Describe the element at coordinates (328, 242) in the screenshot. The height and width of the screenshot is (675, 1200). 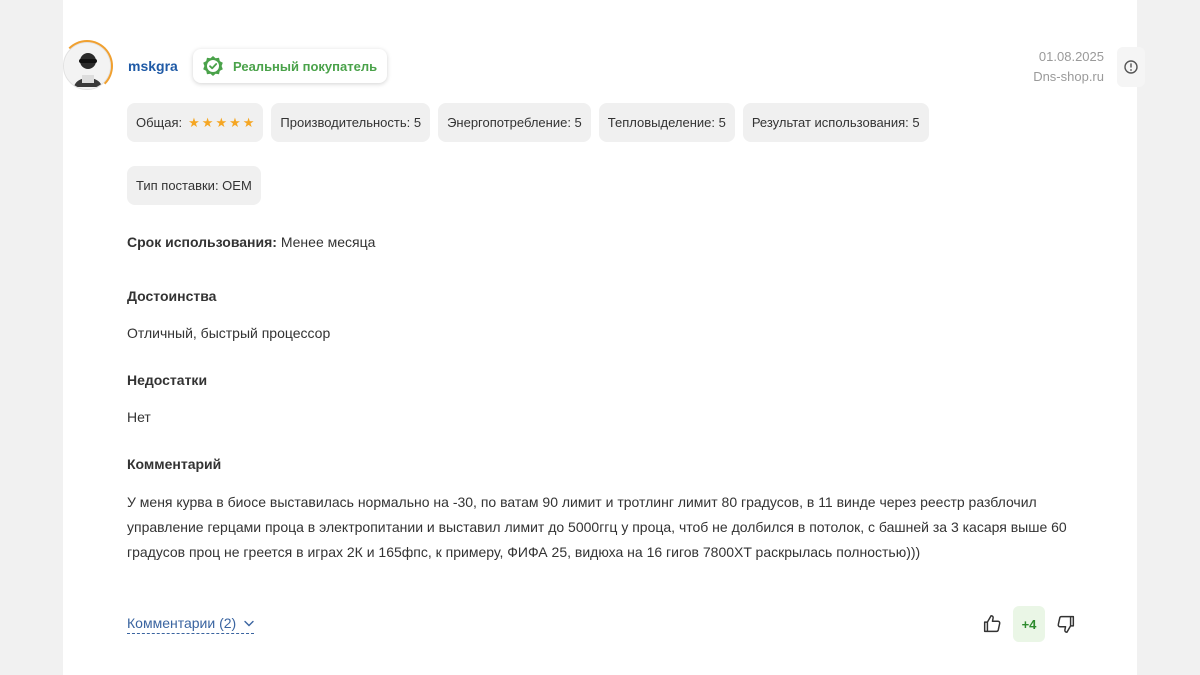
I see `usage-value: Менее месяца` at that location.